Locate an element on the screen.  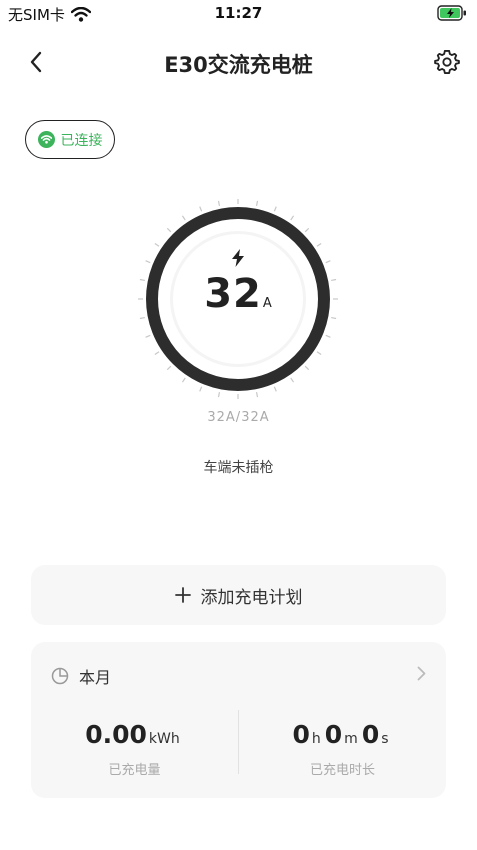
settings-button is located at coordinates (447, 62).